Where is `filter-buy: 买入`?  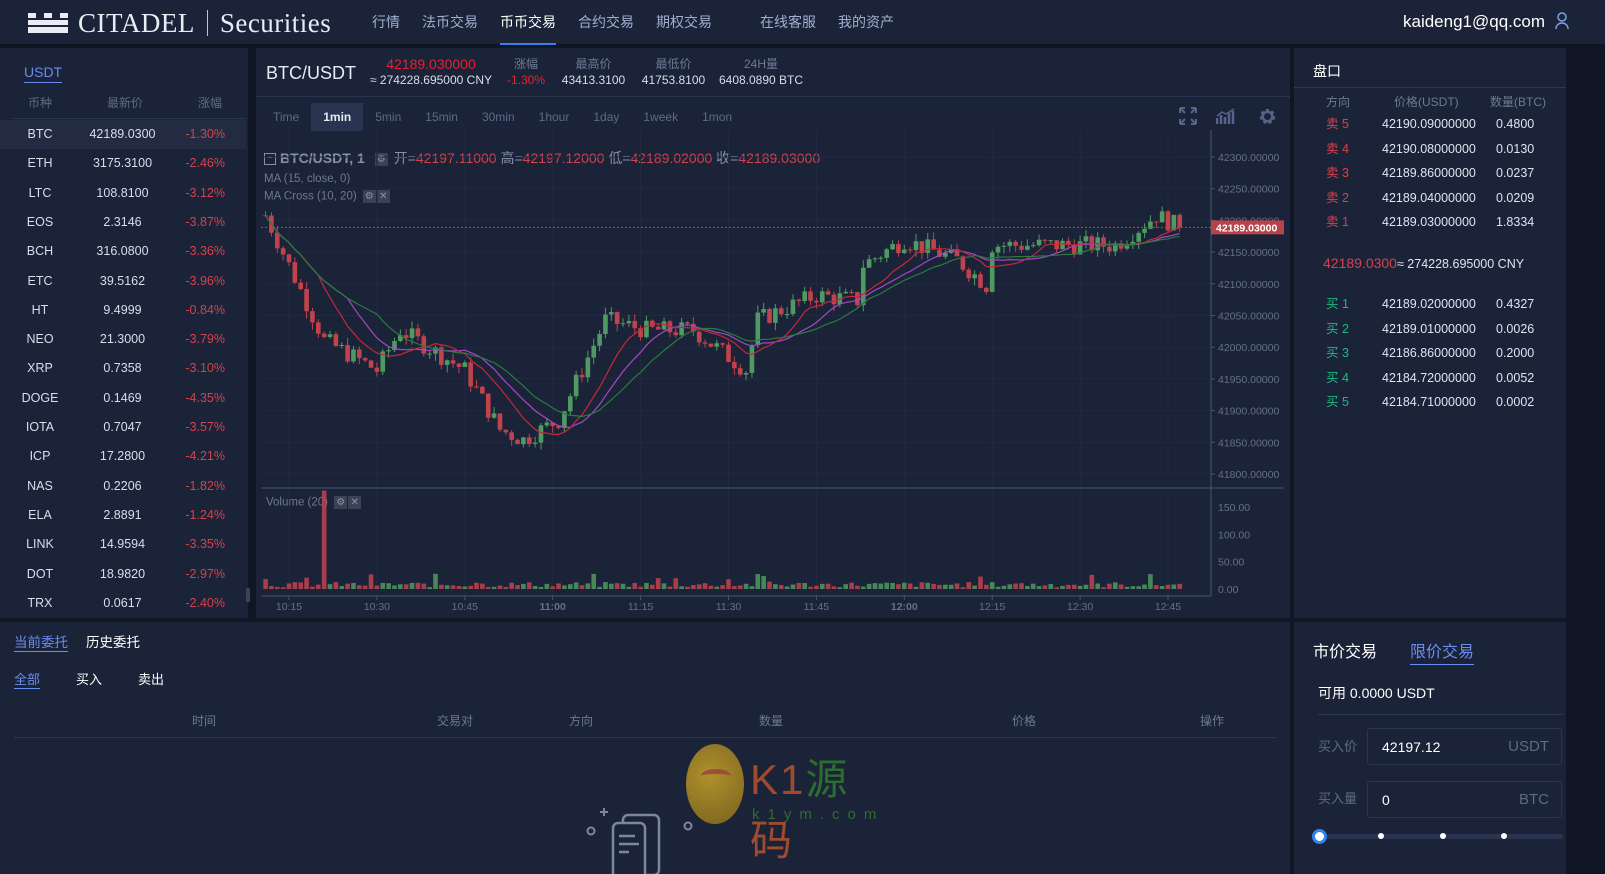
filter-buy: 买入 is located at coordinates (89, 678).